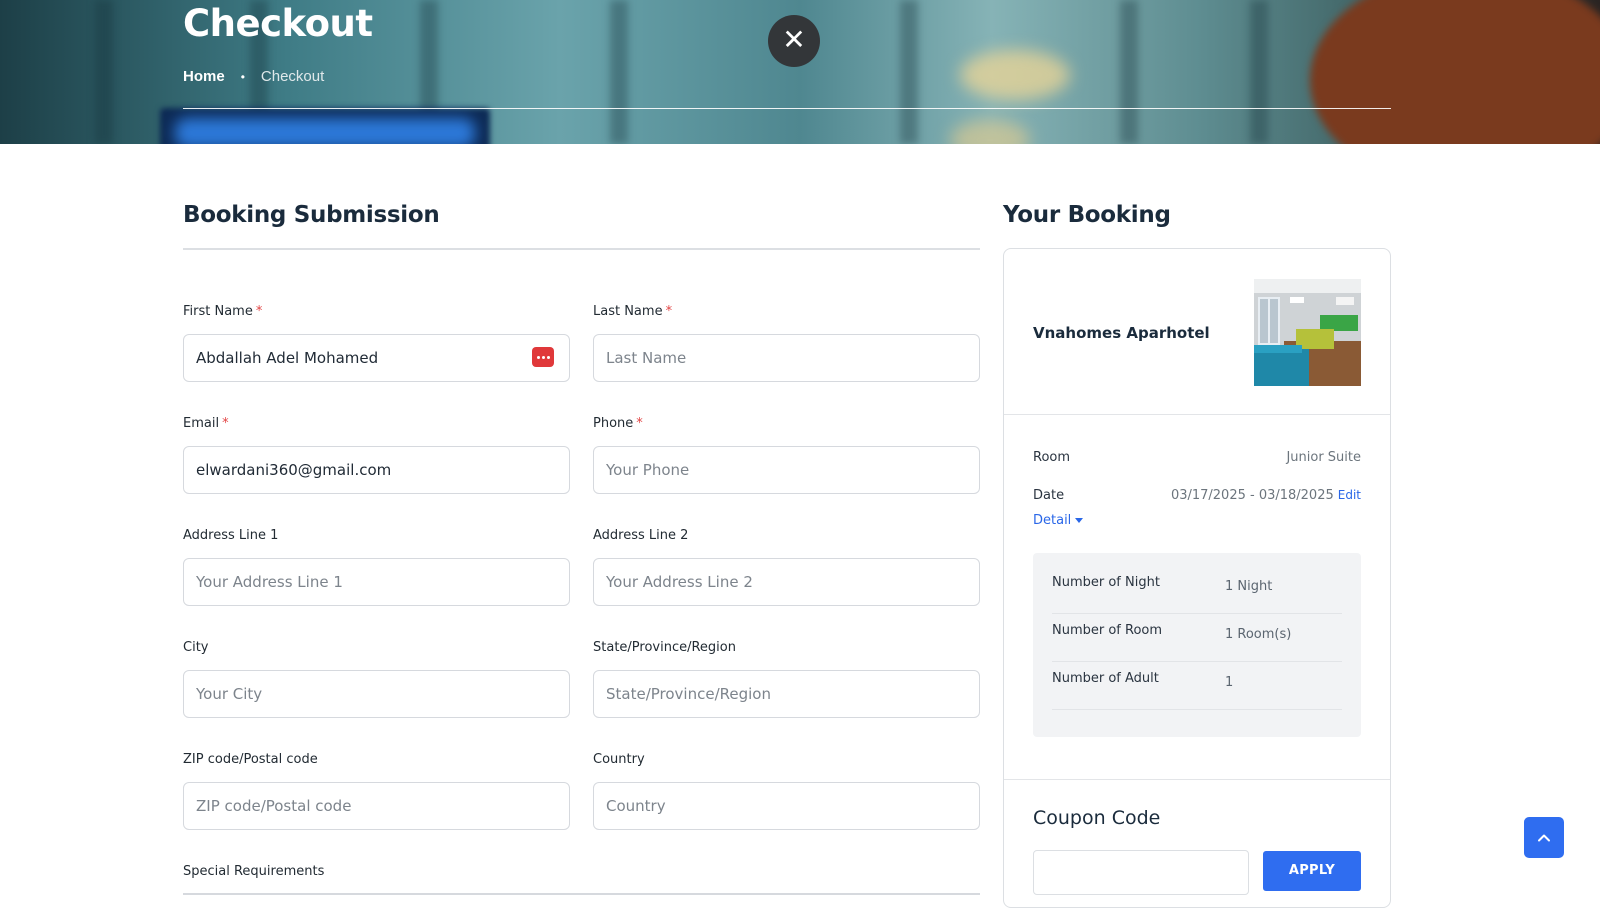 The image size is (1600, 908). Describe the element at coordinates (253, 76) in the screenshot. I see `breadcrumb: Home • Checkout` at that location.